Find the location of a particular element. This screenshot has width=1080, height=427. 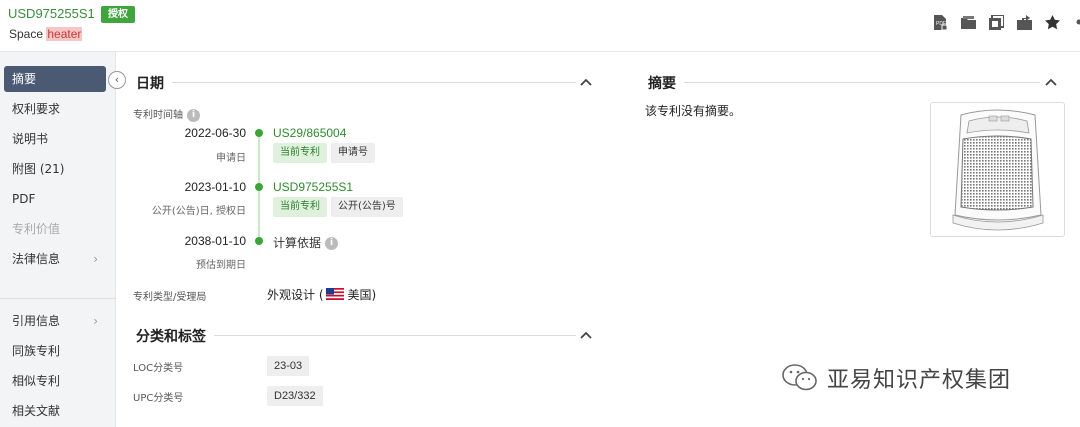

timeline-date-type: 申请日 is located at coordinates (231, 158).